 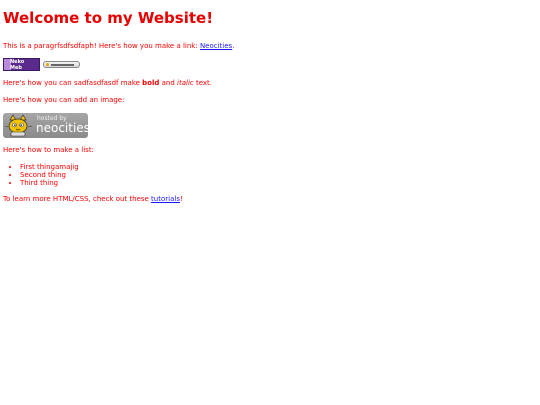 I want to click on badge-row: Neko Meb, so click(x=270, y=64).